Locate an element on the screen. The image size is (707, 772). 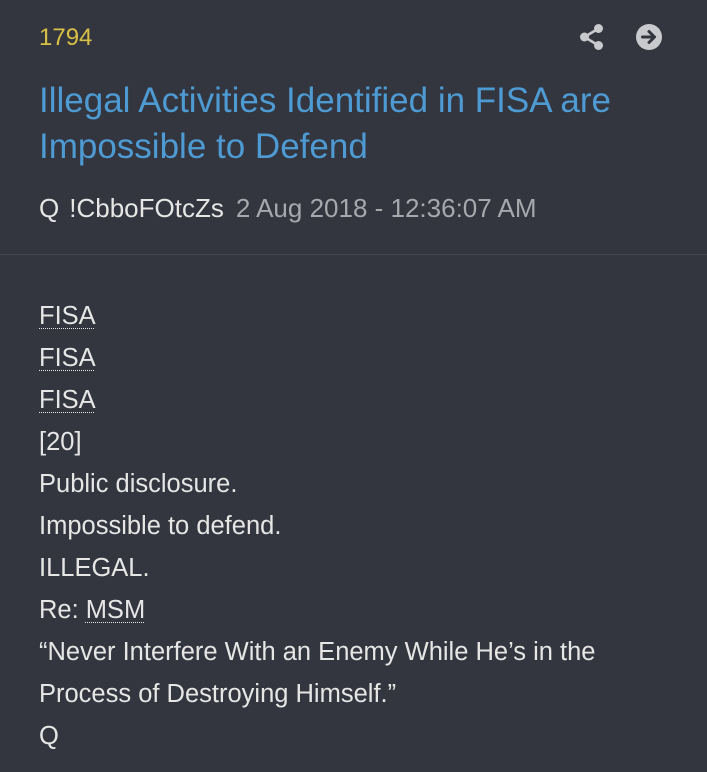
tripcode: !CbboFOtcZs is located at coordinates (146, 208).